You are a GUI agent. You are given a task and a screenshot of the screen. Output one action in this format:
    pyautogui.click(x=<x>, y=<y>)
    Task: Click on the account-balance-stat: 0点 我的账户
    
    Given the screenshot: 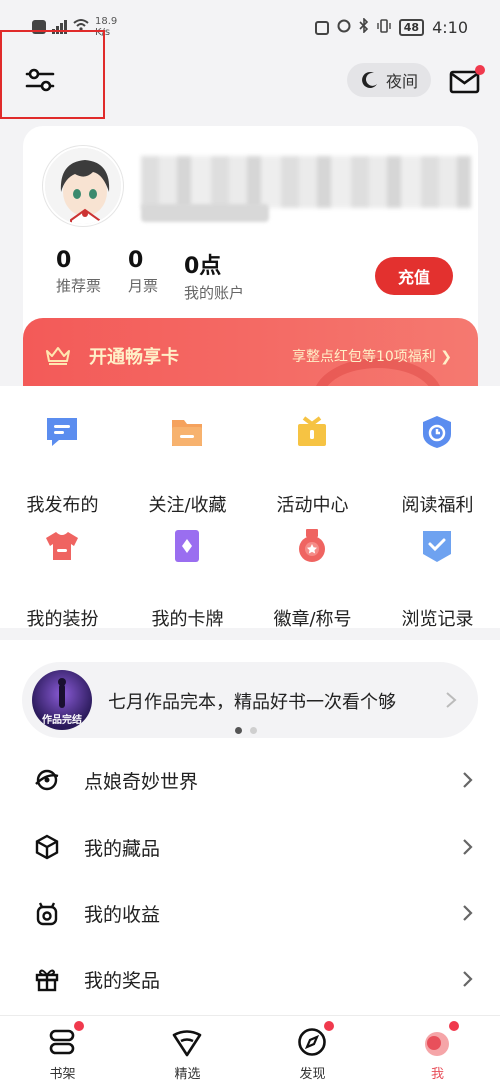 What is the action you would take?
    pyautogui.click(x=214, y=275)
    